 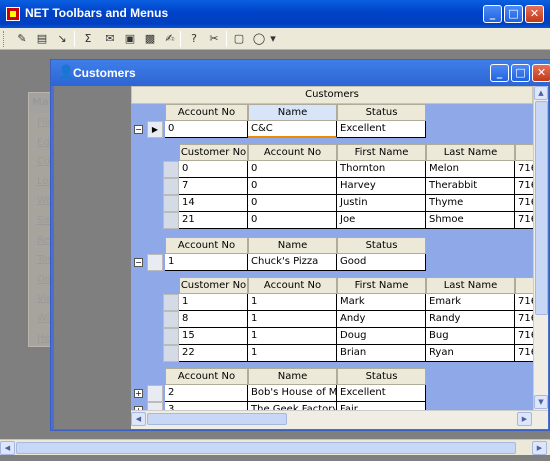 I want to click on child-maximize-button: □, so click(x=520, y=73).